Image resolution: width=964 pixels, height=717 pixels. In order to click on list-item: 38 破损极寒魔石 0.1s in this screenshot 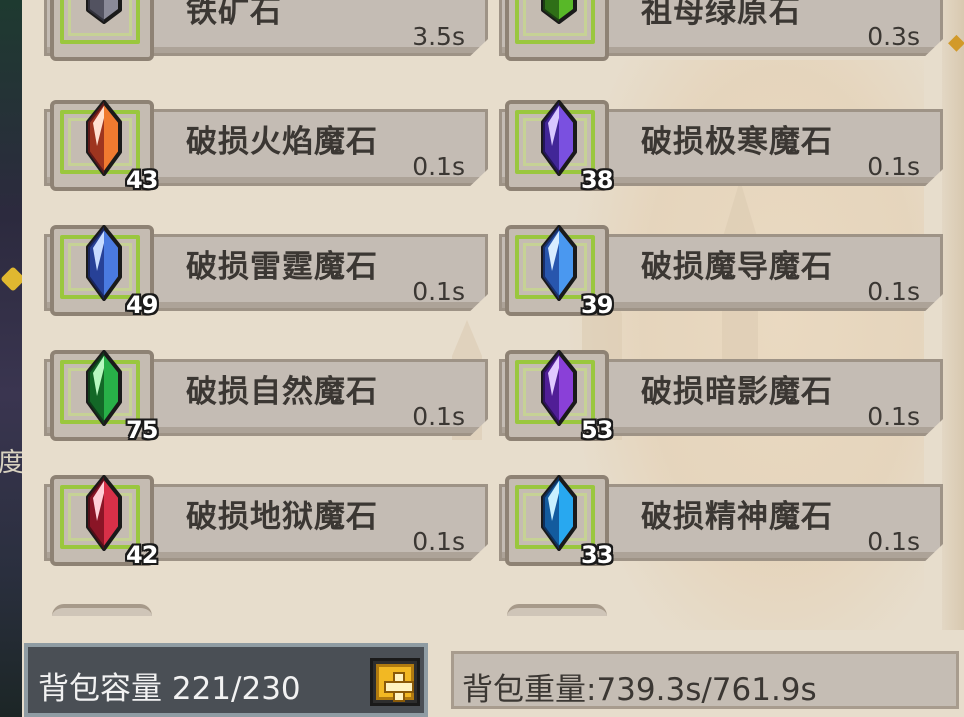, I will do `click(722, 147)`.